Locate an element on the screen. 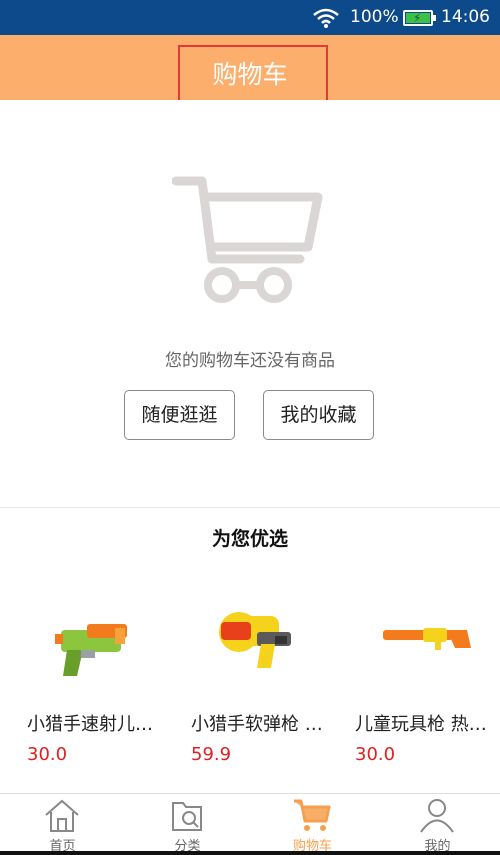 Image resolution: width=500 pixels, height=855 pixels. product-name: 儿童玩具枪 热卖款 is located at coordinates (425, 724).